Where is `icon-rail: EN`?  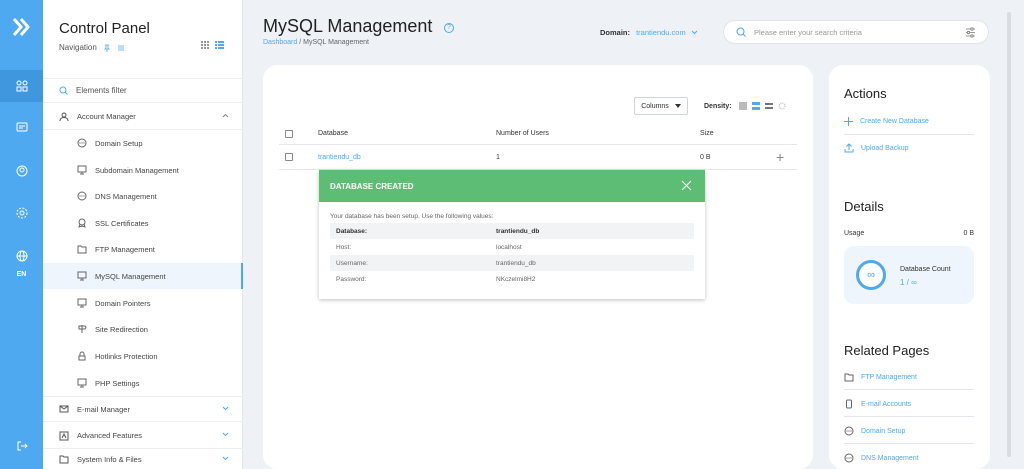
icon-rail: EN is located at coordinates (21, 234).